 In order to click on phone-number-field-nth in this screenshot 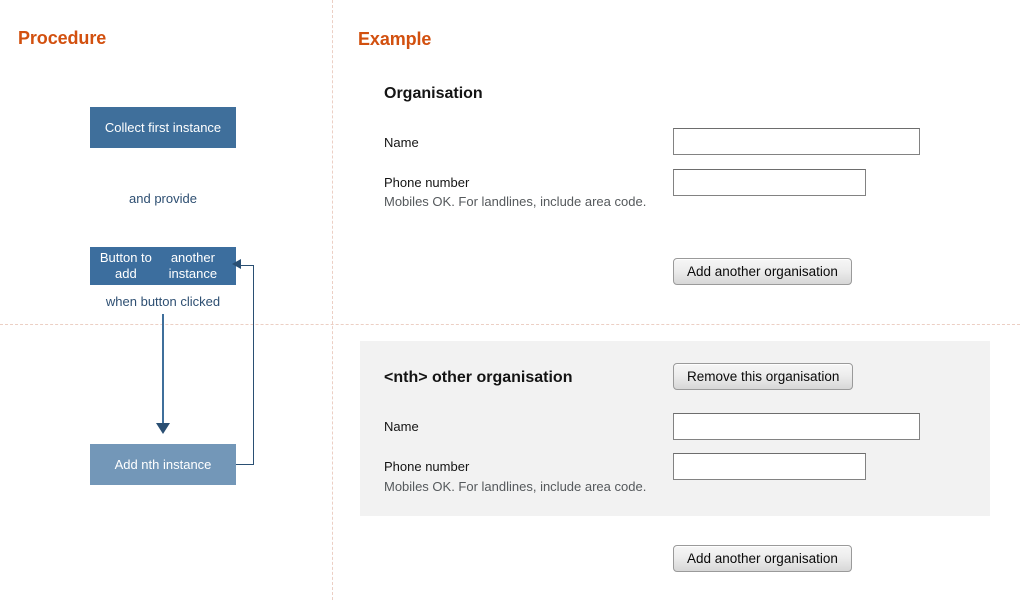, I will do `click(769, 466)`.